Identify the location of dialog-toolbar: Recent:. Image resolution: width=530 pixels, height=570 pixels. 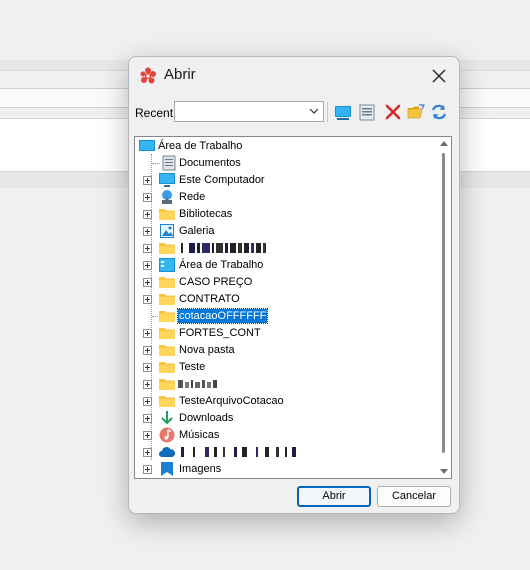
(294, 113).